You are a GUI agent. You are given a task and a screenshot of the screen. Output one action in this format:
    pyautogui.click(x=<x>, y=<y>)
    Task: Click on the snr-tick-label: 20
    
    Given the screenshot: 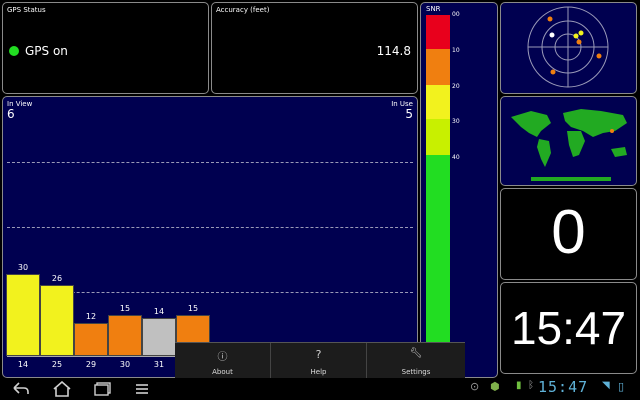 What is the action you would take?
    pyautogui.click(x=456, y=86)
    